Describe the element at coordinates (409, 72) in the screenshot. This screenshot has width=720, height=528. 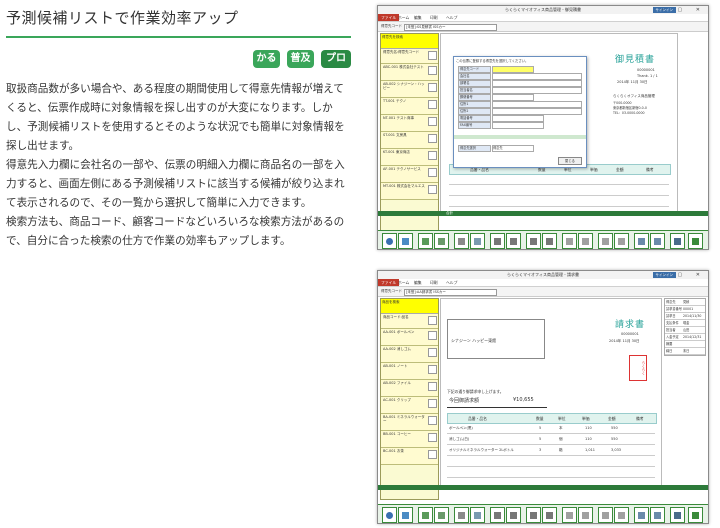
I see `sidebar-item: ABC-001 株式会社テスト` at that location.